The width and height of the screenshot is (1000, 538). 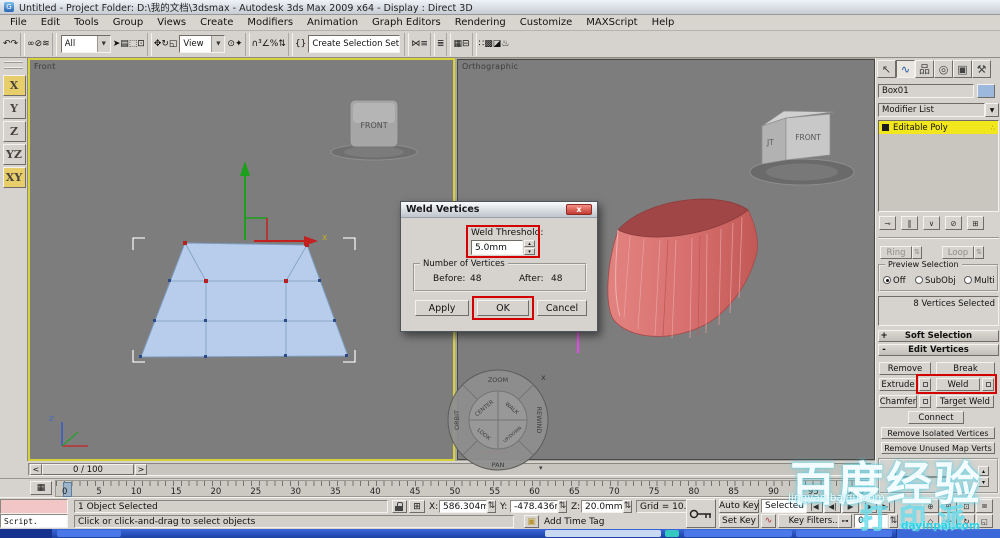 What do you see at coordinates (948, 521) in the screenshot?
I see `pan-view-button: ✥` at bounding box center [948, 521].